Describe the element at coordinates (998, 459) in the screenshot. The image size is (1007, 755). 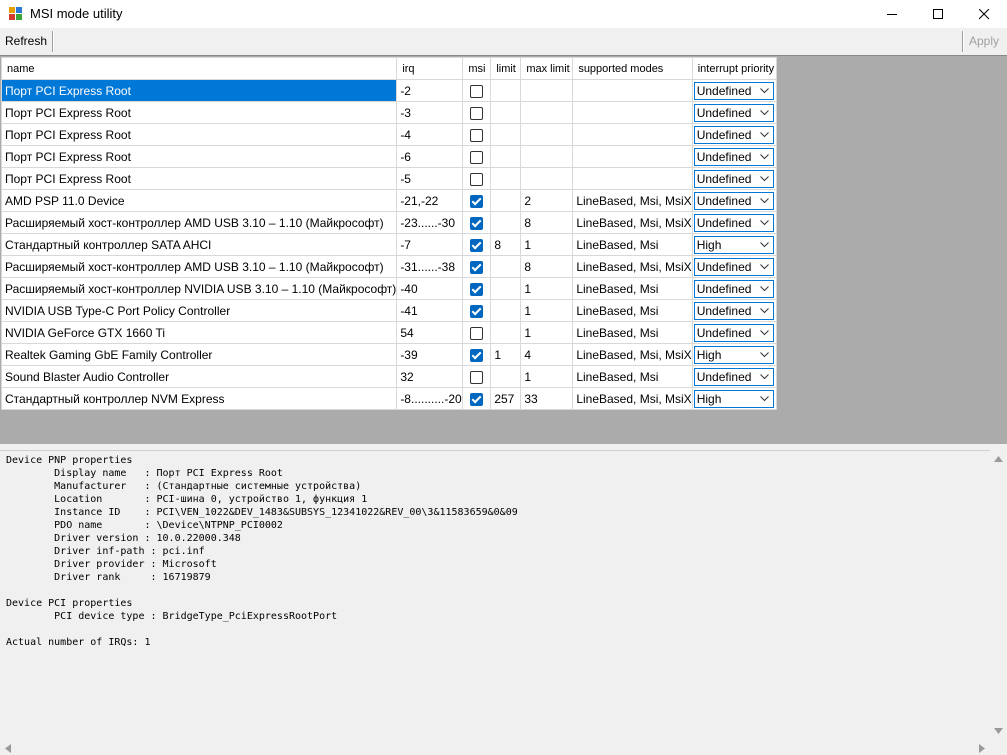
I see `scroll-up-icon` at that location.